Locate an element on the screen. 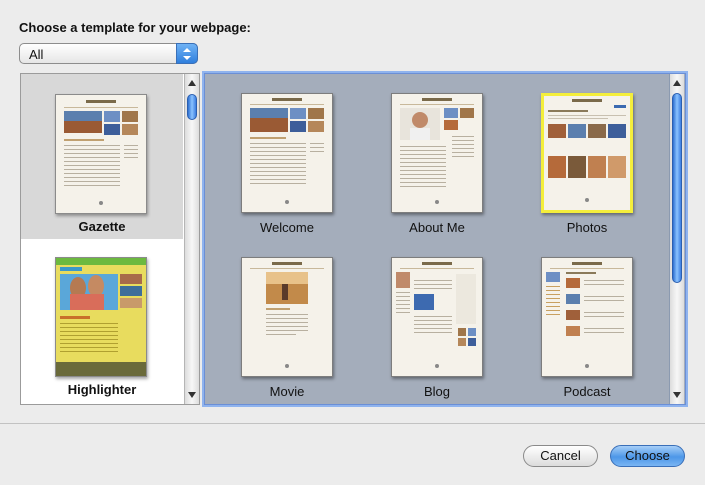 The height and width of the screenshot is (485, 705). template-label-welcome: Welcome is located at coordinates (287, 227).